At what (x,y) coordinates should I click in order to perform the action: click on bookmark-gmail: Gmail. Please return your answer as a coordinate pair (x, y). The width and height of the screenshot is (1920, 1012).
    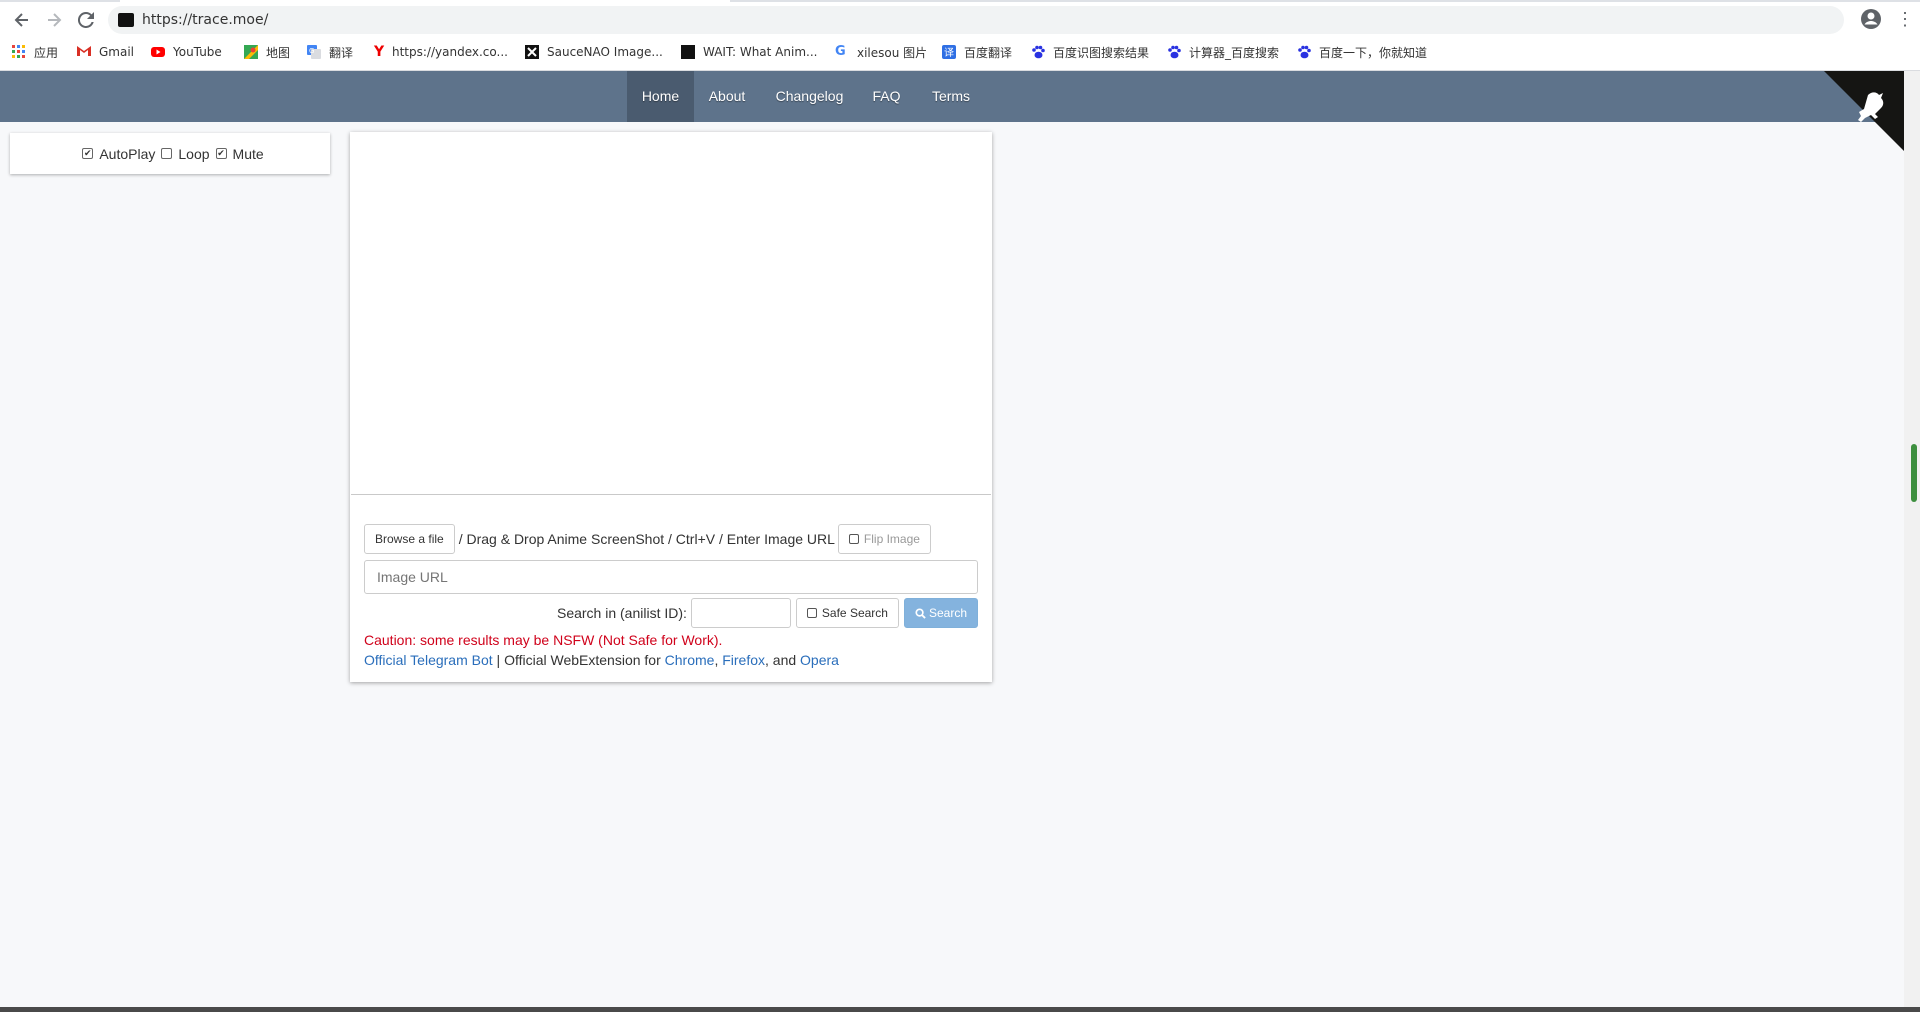
    Looking at the image, I should click on (105, 52).